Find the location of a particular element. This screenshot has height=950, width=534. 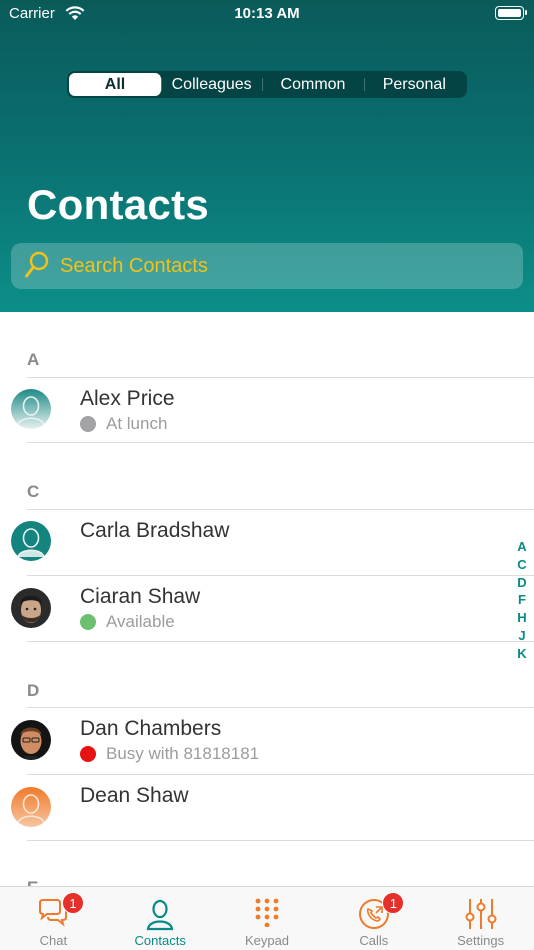

index-letter-k: K is located at coordinates (522, 654).